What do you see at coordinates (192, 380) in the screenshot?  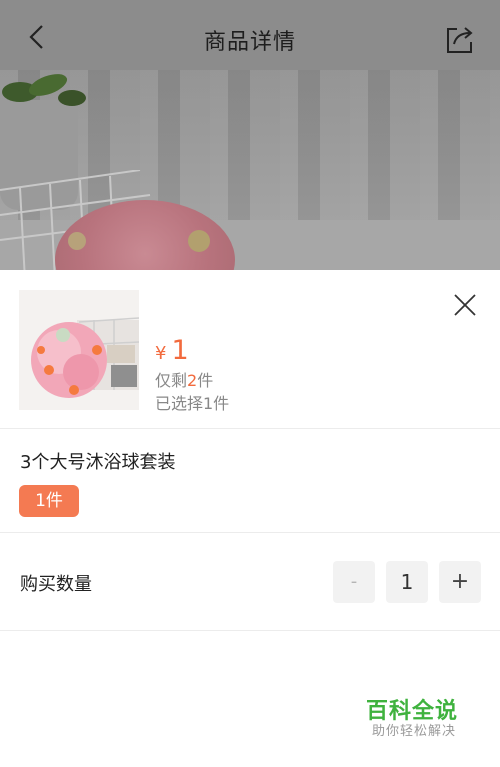 I see `stock-count: 2` at bounding box center [192, 380].